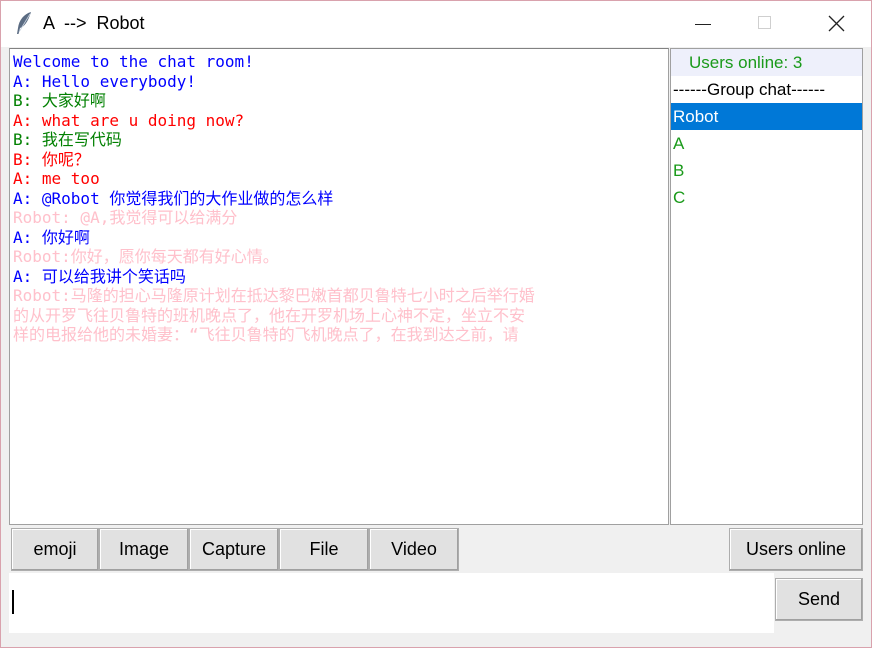 The image size is (872, 648). Describe the element at coordinates (105, 81) in the screenshot. I see `chat-message: A: Hello everybody!` at that location.